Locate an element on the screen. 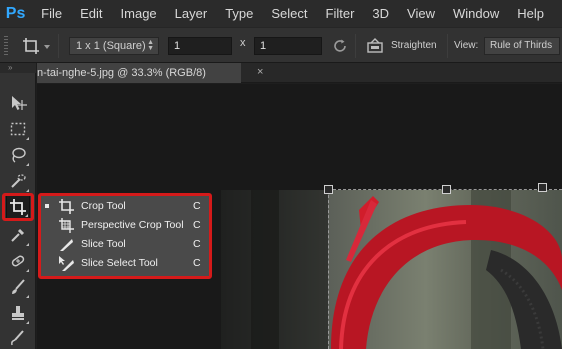 Image resolution: width=562 pixels, height=349 pixels. crop-handle-top-left is located at coordinates (328, 189).